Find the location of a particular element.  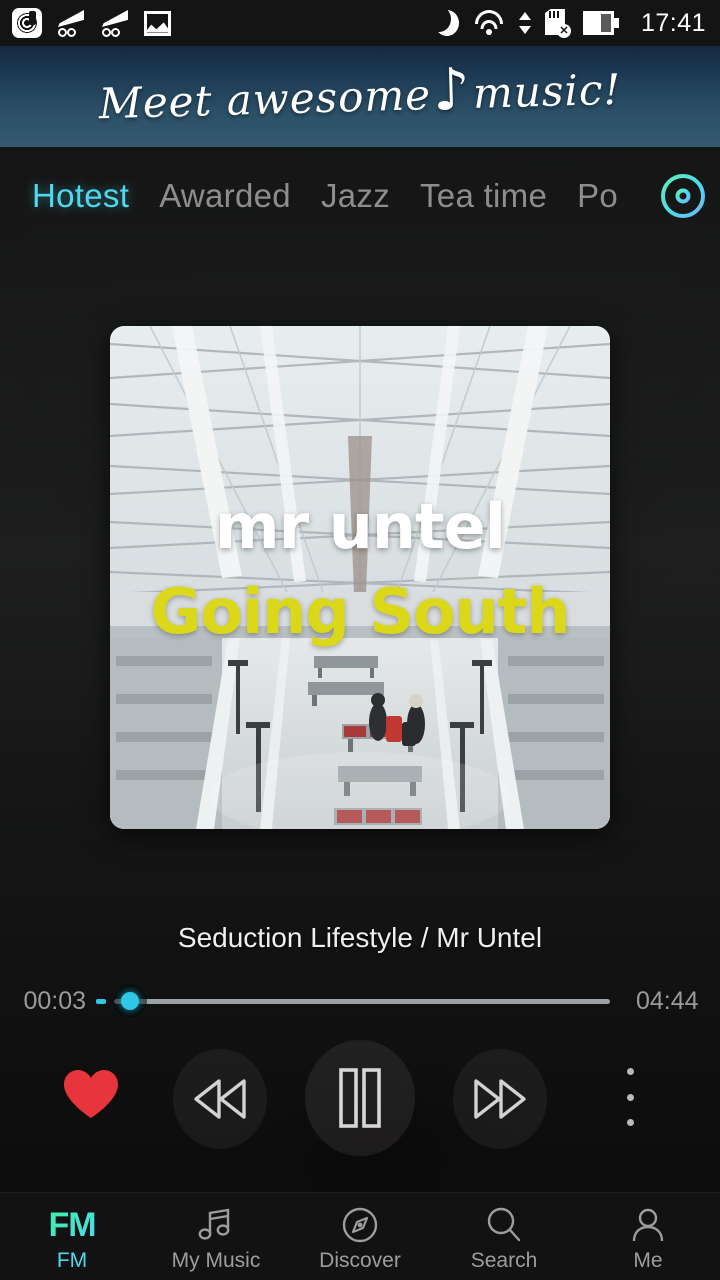

album-artist-overlay: mr untel is located at coordinates (360, 526).